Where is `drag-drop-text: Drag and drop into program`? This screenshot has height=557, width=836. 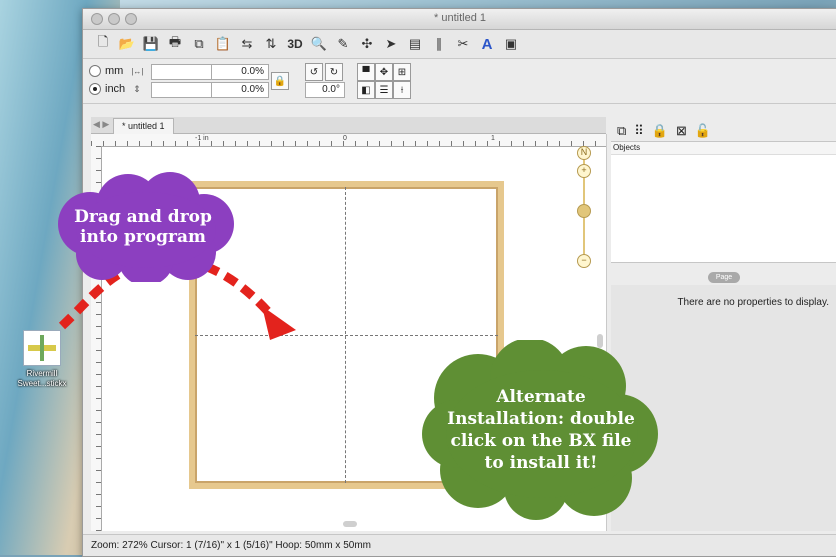 drag-drop-text: Drag and drop into program is located at coordinates (143, 227).